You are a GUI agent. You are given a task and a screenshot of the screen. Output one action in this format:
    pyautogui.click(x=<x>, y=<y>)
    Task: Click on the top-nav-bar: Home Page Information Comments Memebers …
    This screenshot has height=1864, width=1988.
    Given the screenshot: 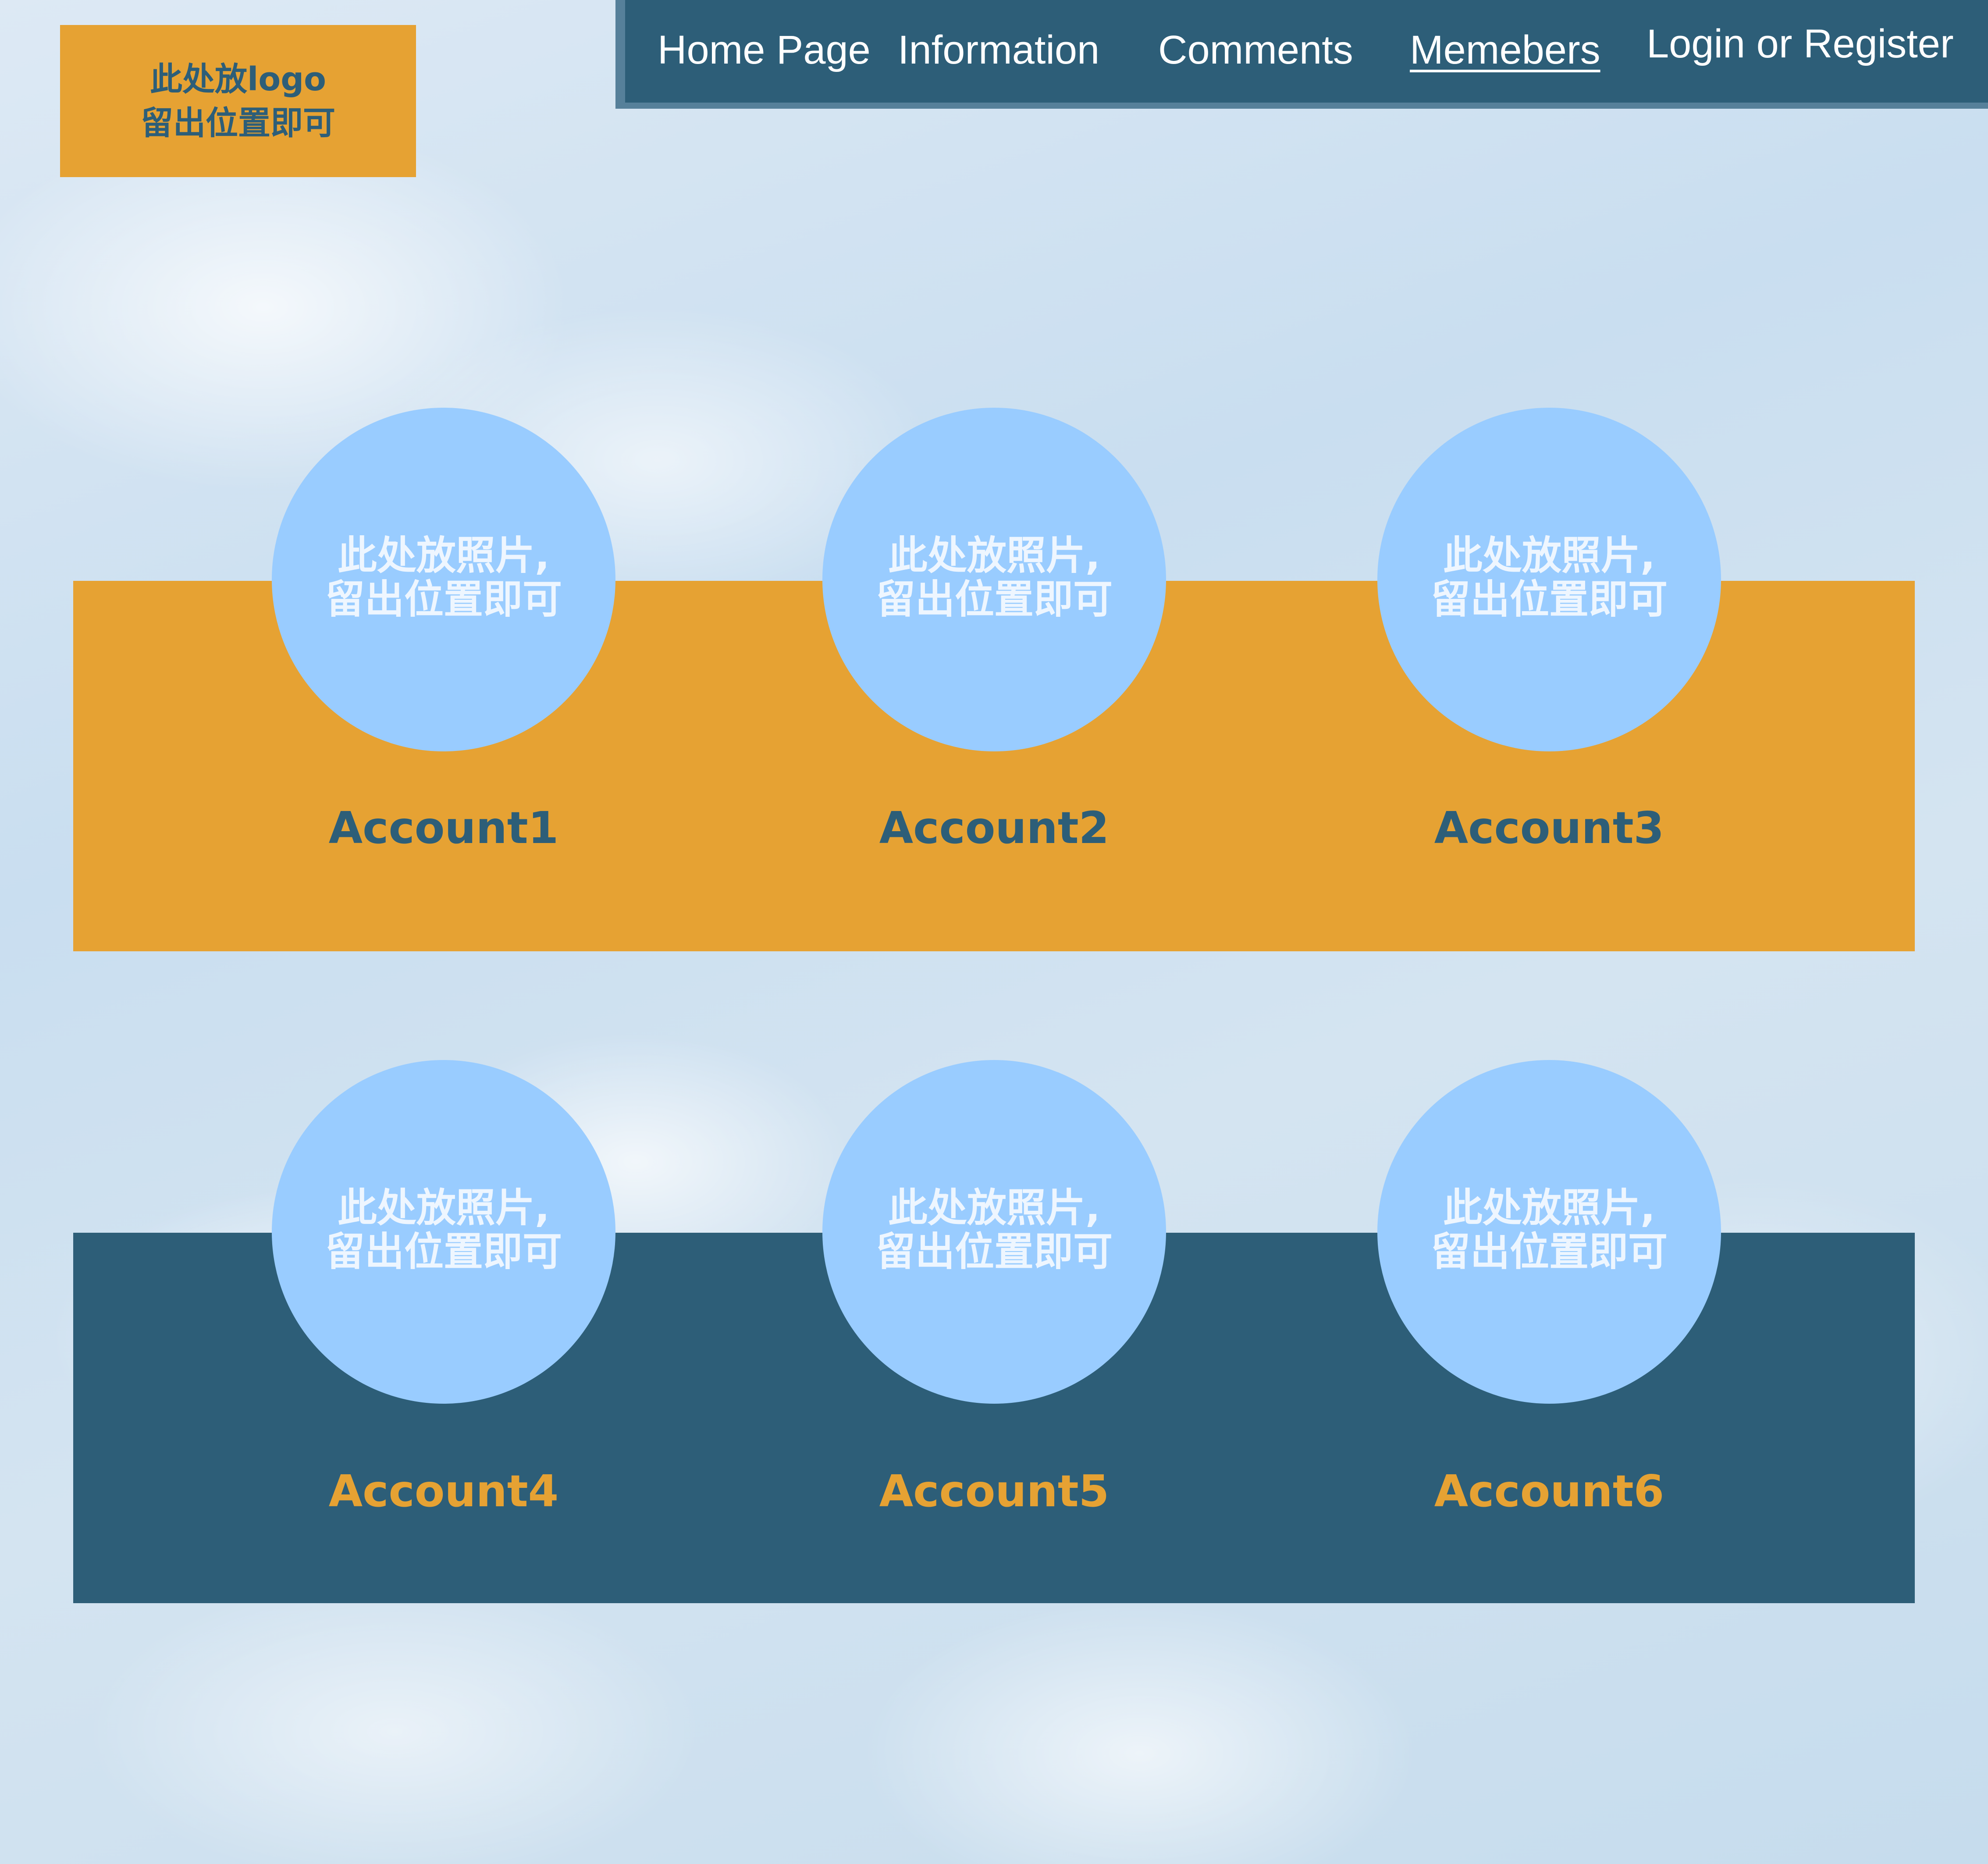 What is the action you would take?
    pyautogui.click(x=1301, y=54)
    